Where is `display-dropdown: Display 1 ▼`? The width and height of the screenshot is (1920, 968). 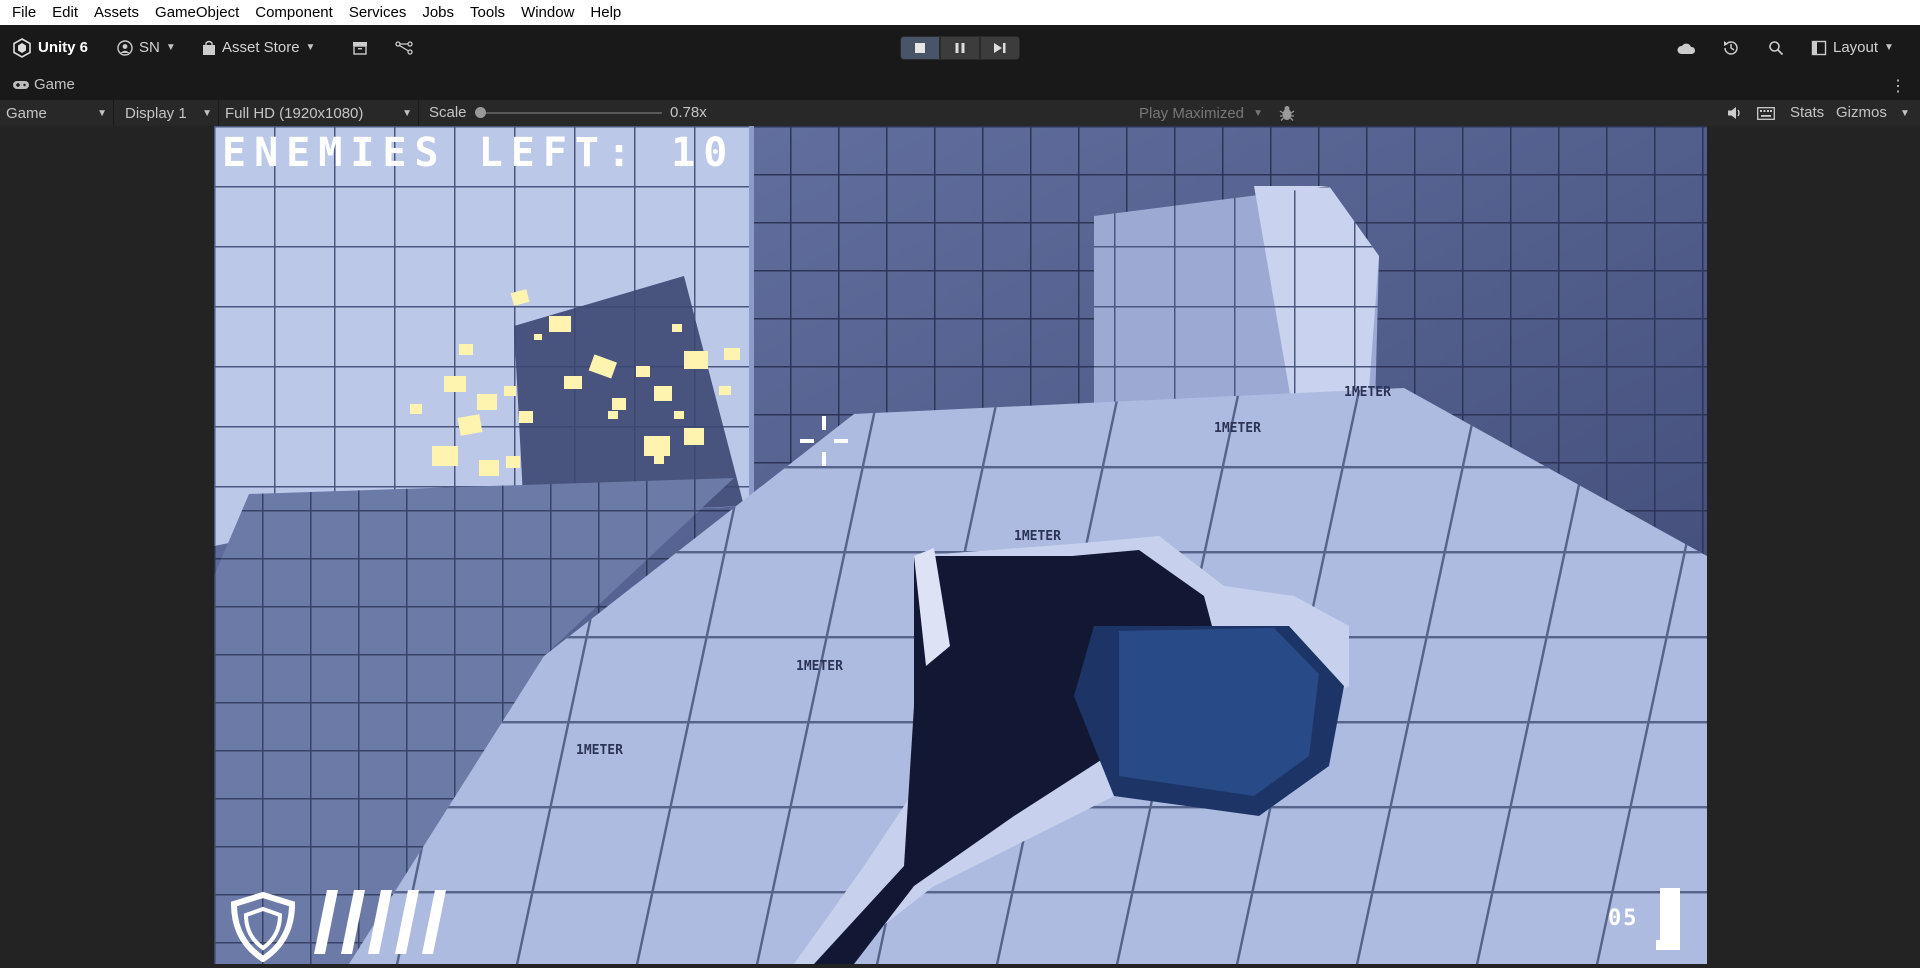 display-dropdown: Display 1 ▼ is located at coordinates (169, 113).